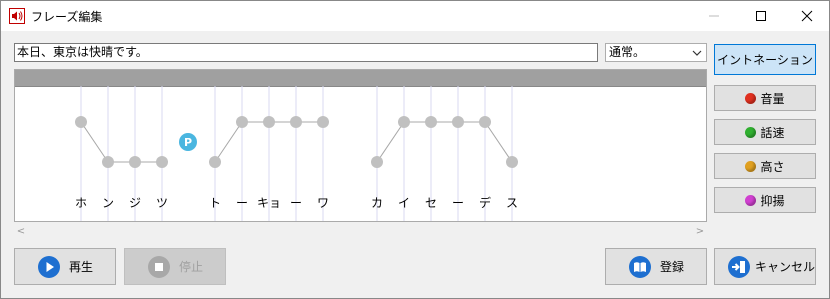 Image resolution: width=830 pixels, height=299 pixels. Describe the element at coordinates (17, 16) in the screenshot. I see `speaker-icon` at that location.